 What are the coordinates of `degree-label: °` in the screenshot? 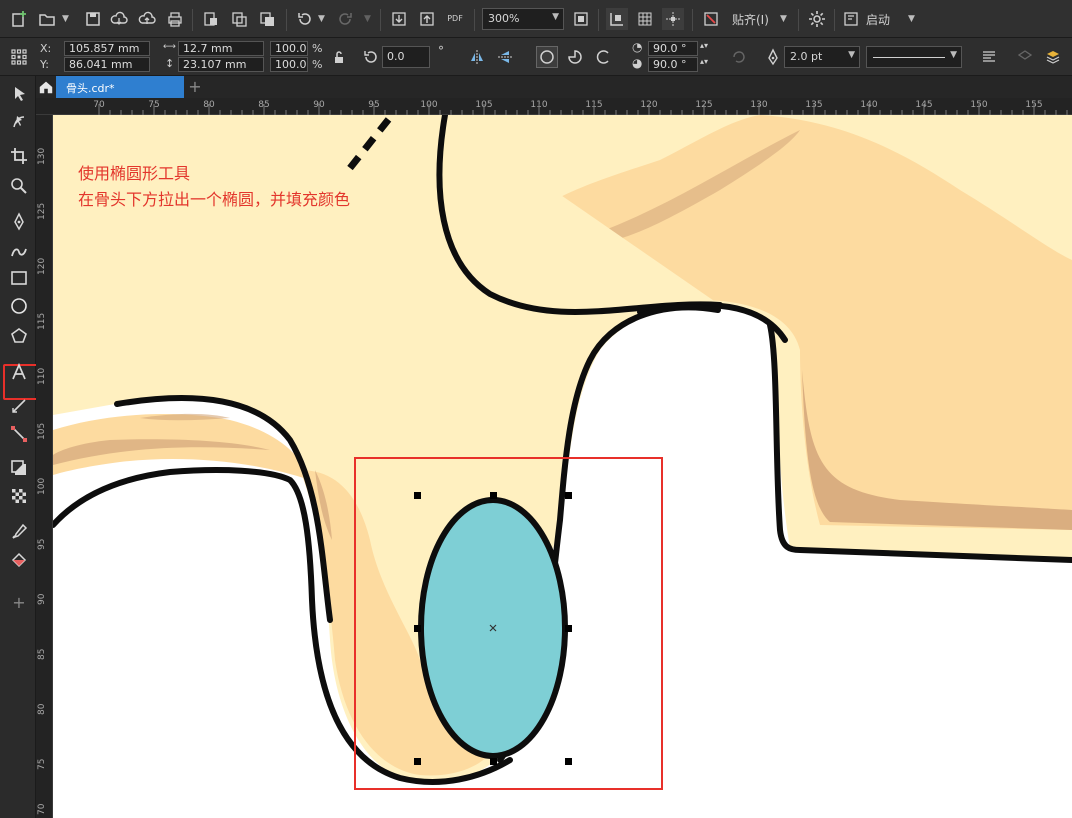 It's located at (441, 51).